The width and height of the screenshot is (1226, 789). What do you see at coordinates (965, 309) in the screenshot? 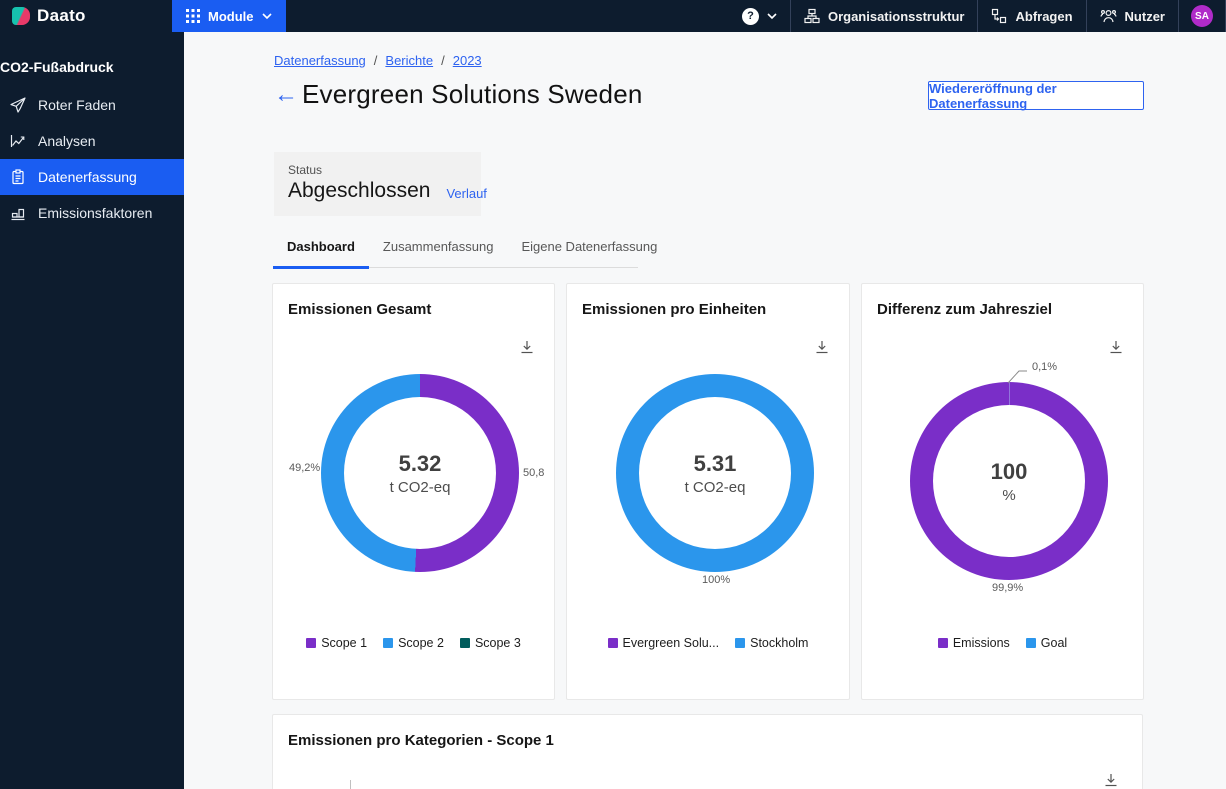
I see `card-title: Differenz zum Jahresziel` at bounding box center [965, 309].